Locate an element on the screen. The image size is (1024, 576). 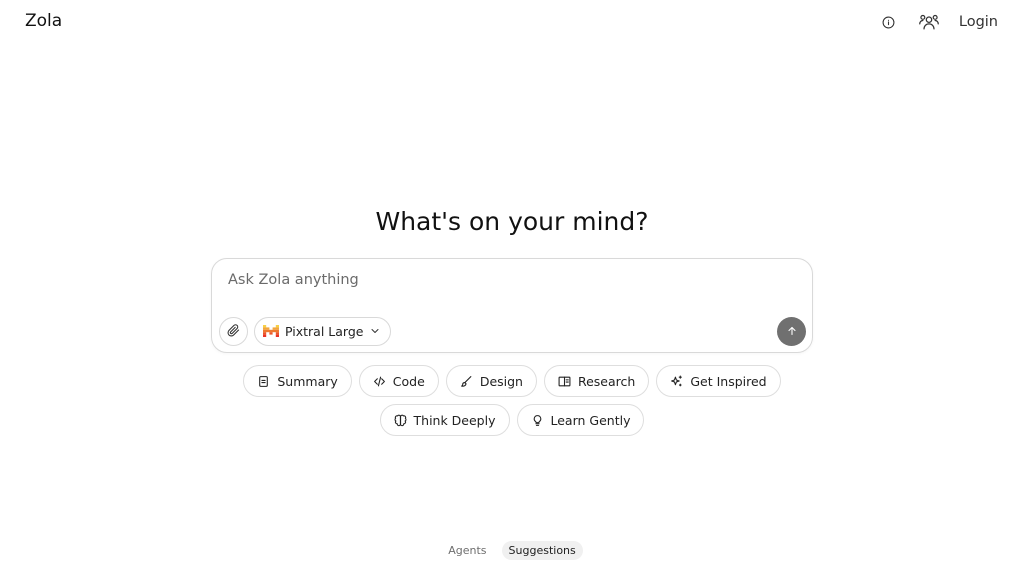
arrow-up-icon is located at coordinates (792, 331).